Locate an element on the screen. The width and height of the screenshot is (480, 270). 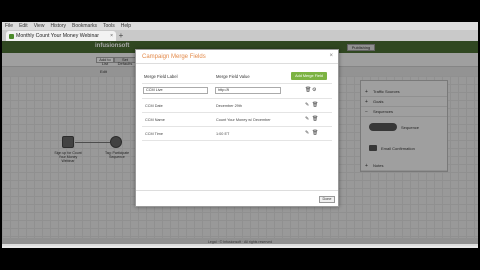
merge-label-cell: CCM Date is located at coordinates (154, 106).